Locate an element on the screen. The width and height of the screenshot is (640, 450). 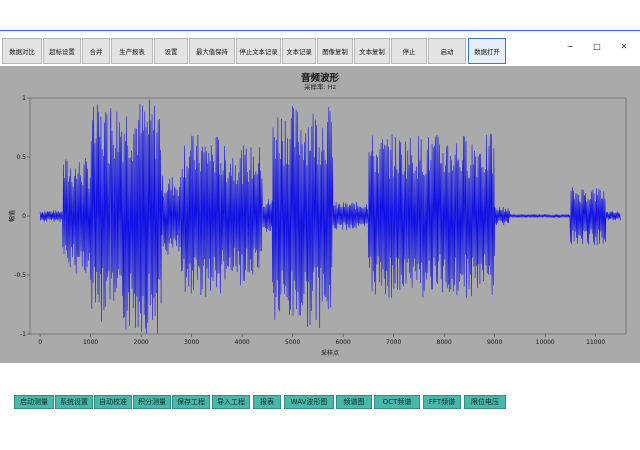
y-axis-label: 幅值 is located at coordinates (12, 216).